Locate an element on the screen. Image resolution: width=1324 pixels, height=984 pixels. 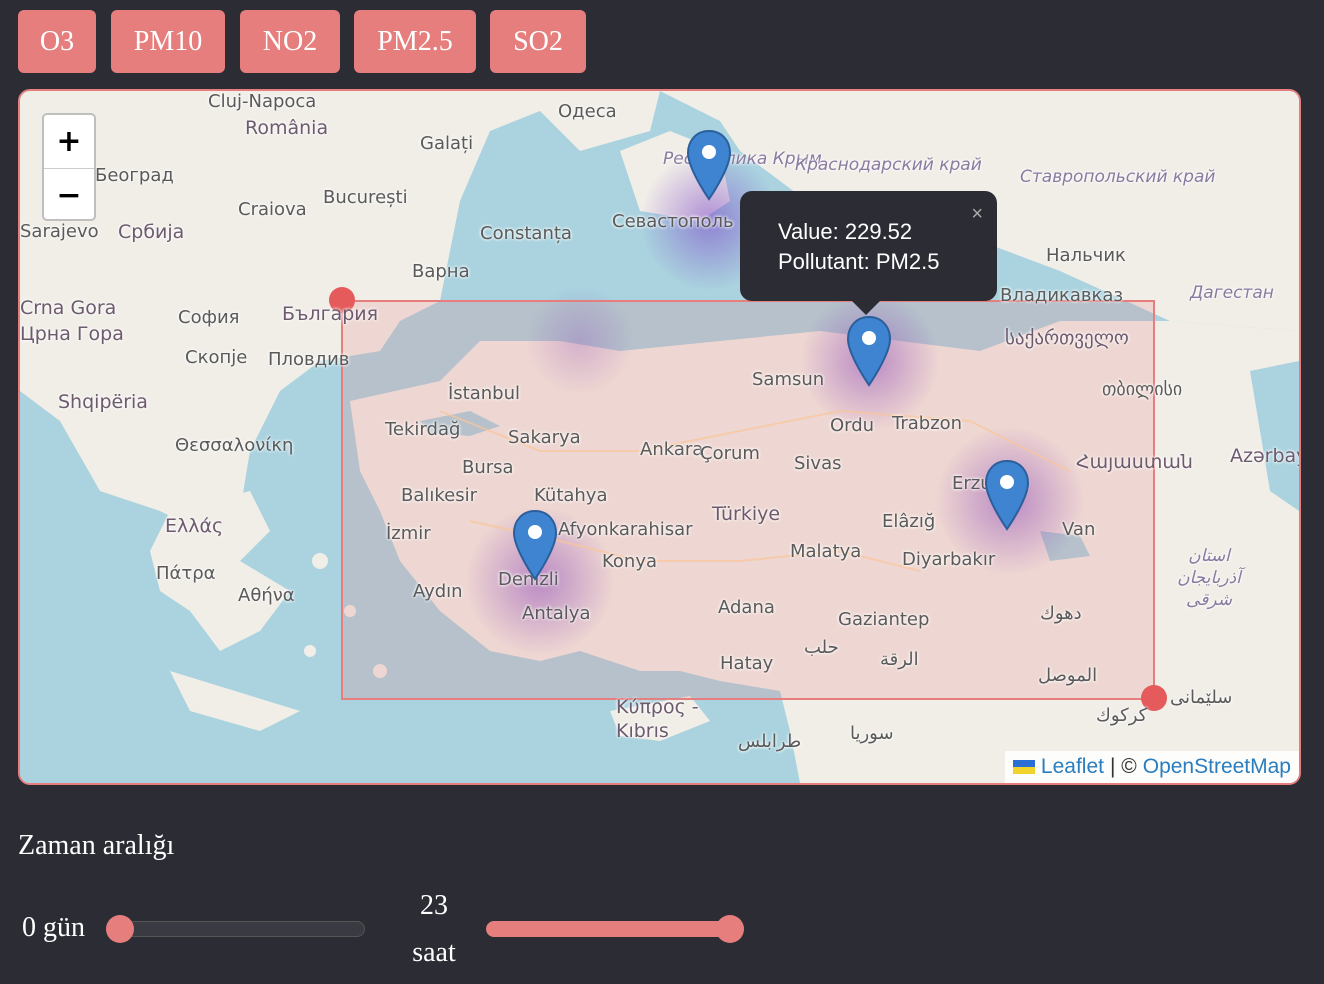
hour-slider-thumb is located at coordinates (730, 929).